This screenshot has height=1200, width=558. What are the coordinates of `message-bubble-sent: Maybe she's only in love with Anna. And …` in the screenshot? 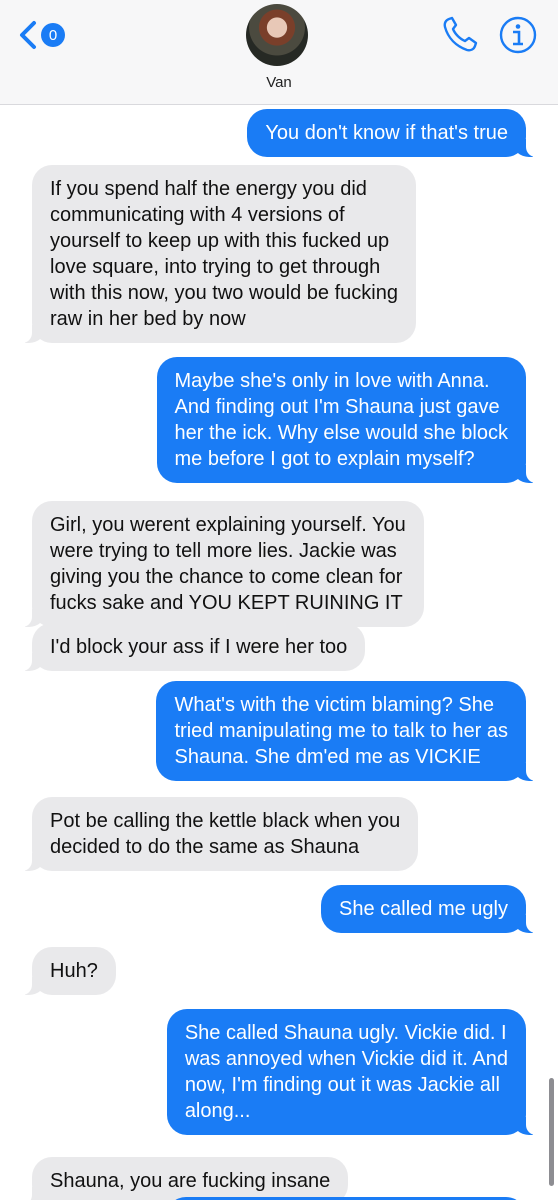 It's located at (346, 420).